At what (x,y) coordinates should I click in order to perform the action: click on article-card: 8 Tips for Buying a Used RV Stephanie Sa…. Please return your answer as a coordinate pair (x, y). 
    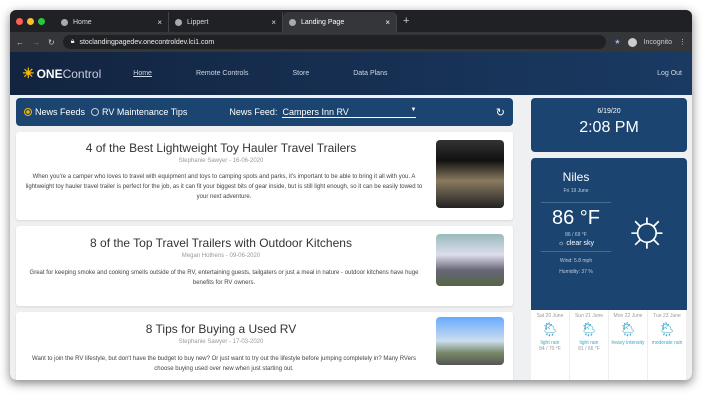
    Looking at the image, I should click on (264, 346).